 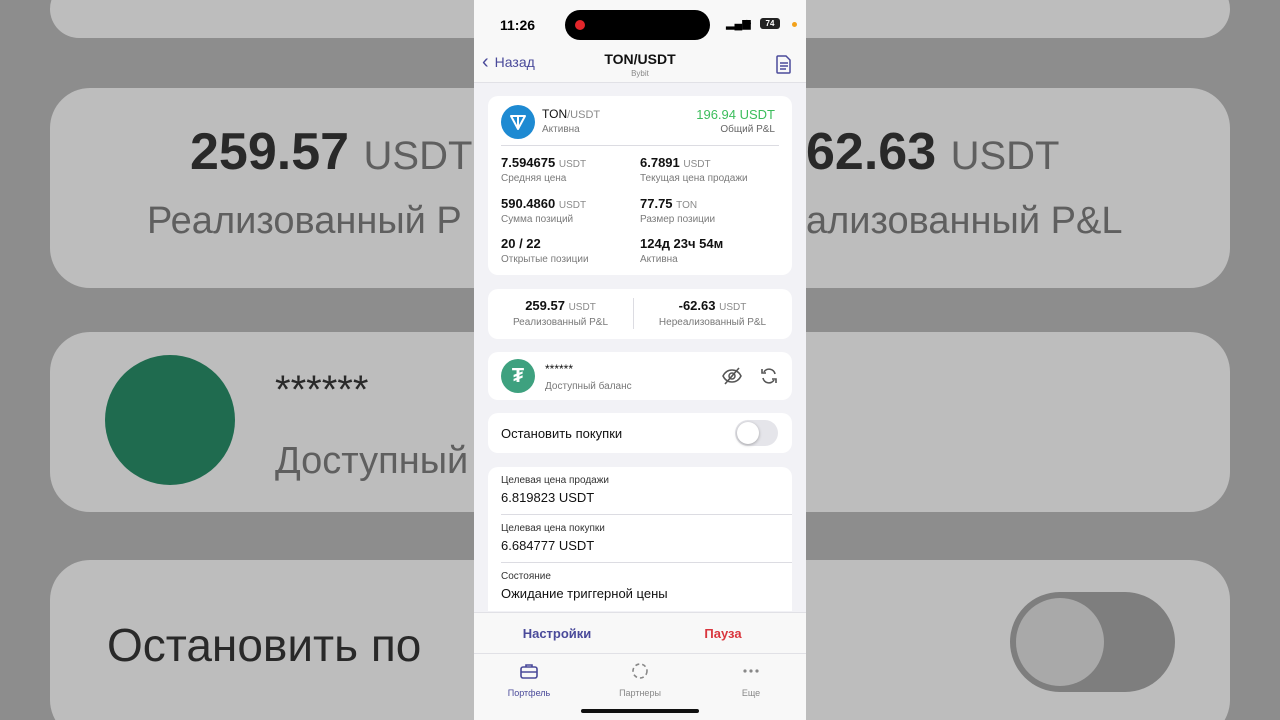 What do you see at coordinates (518, 25) in the screenshot?
I see `status-time: 11:26` at bounding box center [518, 25].